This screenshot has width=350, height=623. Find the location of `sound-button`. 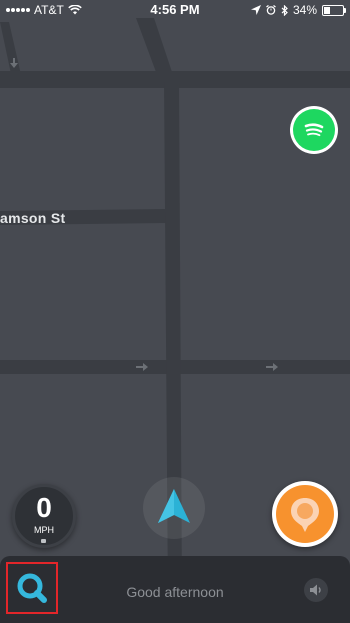

sound-button is located at coordinates (316, 590).